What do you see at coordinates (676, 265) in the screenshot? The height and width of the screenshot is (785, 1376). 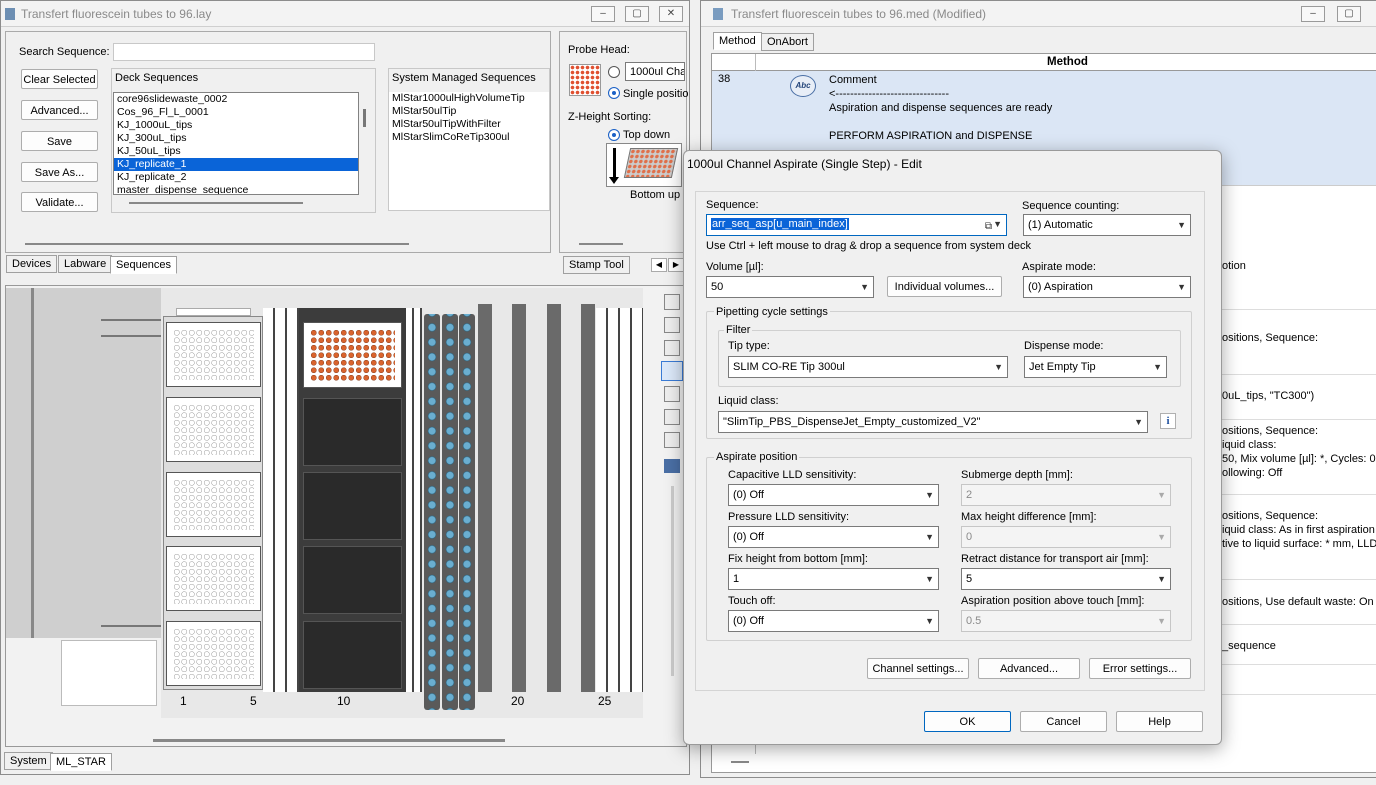 I see `tab-scroll-right: ▶` at bounding box center [676, 265].